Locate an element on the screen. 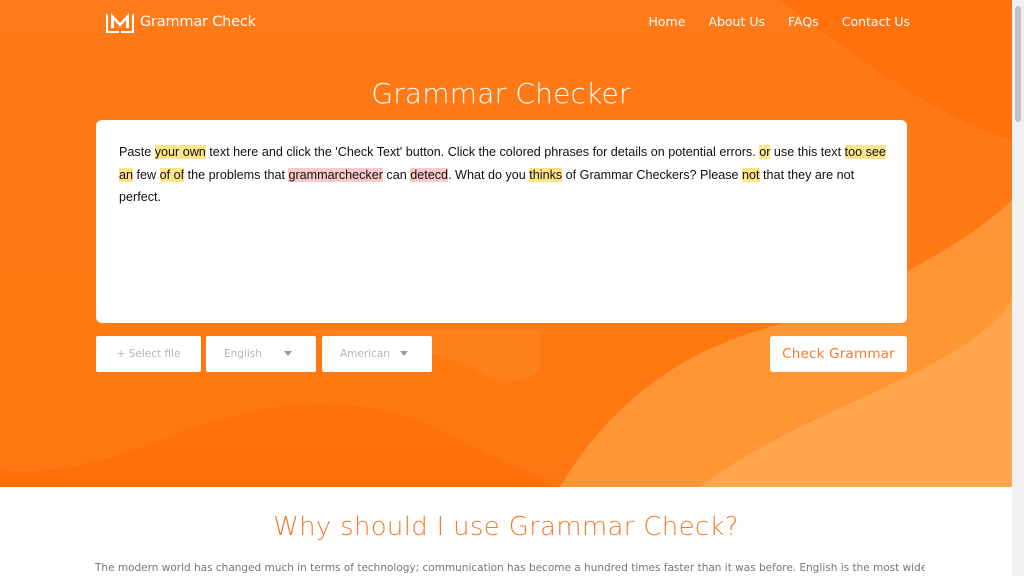  select-file-label: + Select file is located at coordinates (148, 354).